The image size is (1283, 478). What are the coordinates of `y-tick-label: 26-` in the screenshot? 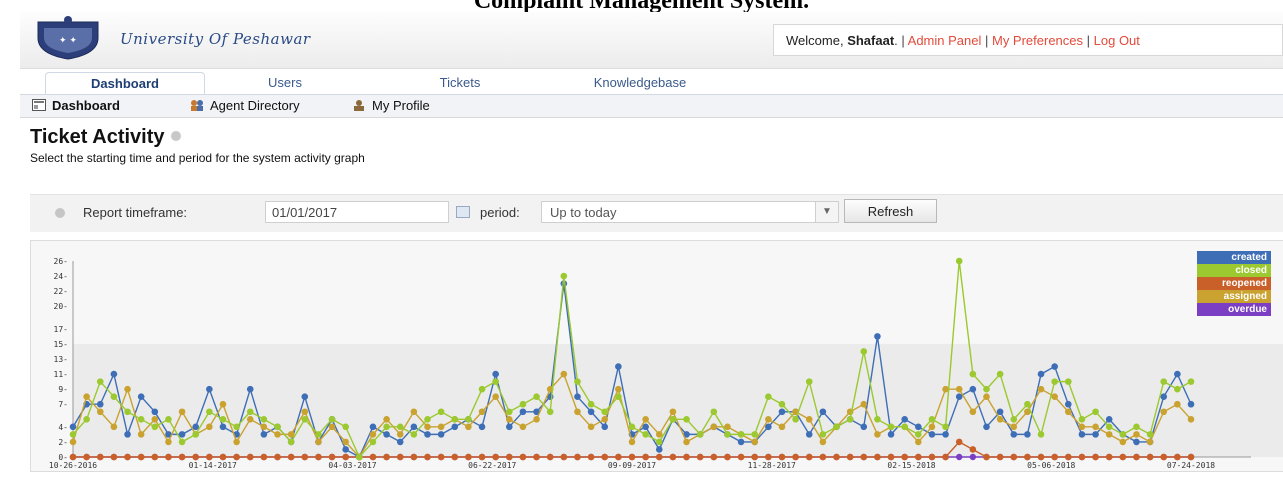 It's located at (61, 261).